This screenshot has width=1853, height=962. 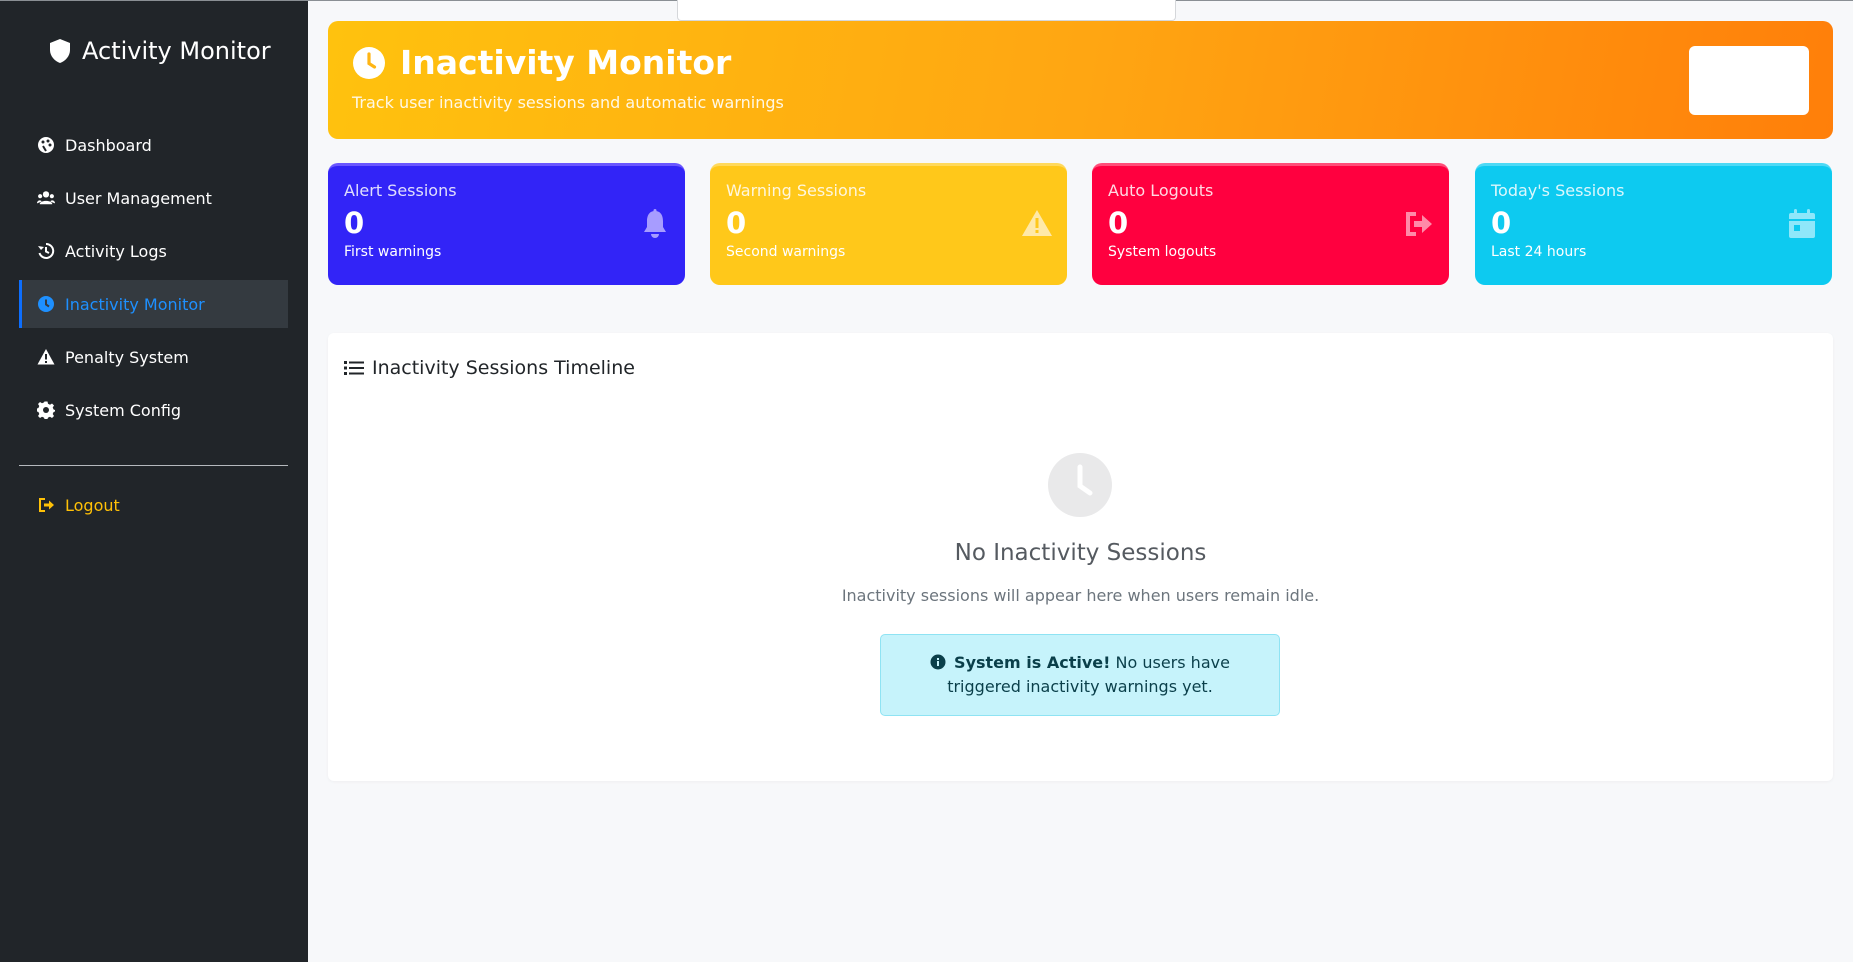 What do you see at coordinates (796, 190) in the screenshot?
I see `stat-card-label: Warning Sessions` at bounding box center [796, 190].